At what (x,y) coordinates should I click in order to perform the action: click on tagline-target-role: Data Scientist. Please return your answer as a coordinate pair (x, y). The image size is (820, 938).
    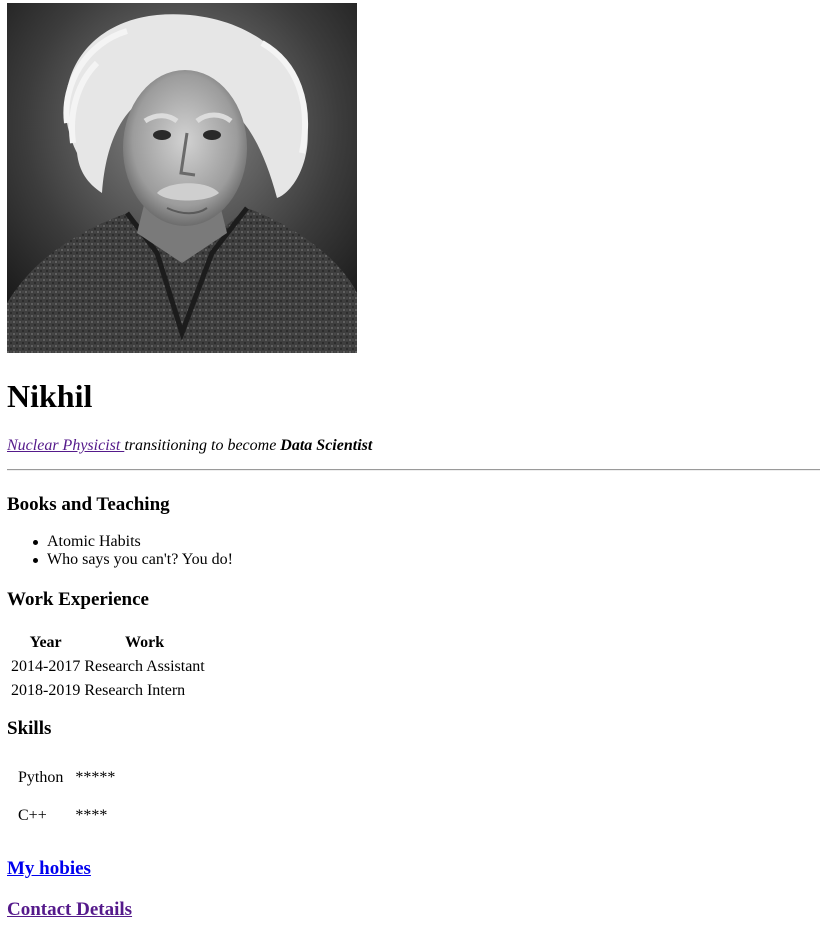
    Looking at the image, I should click on (326, 445).